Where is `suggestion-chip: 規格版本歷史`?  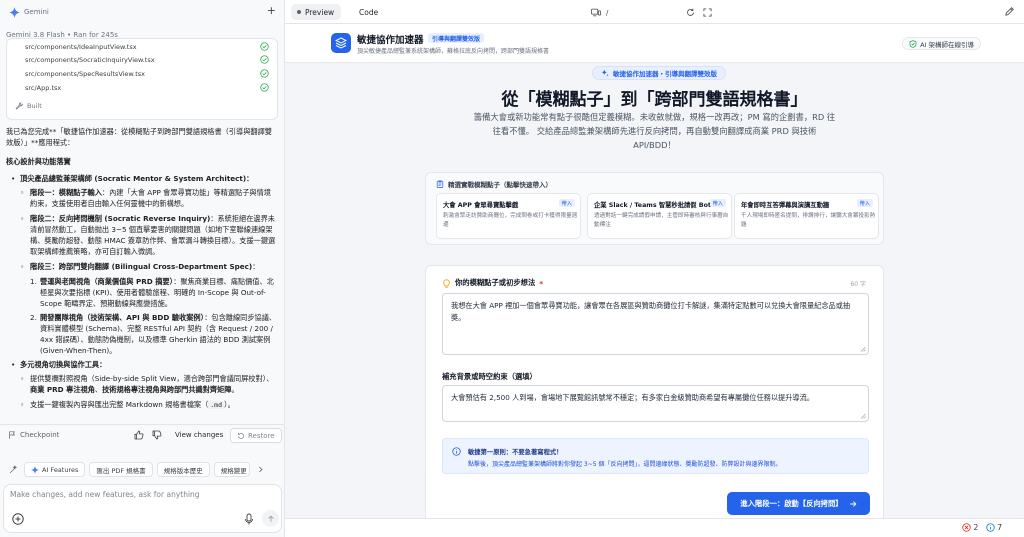 suggestion-chip: 規格版本歷史 is located at coordinates (183, 469).